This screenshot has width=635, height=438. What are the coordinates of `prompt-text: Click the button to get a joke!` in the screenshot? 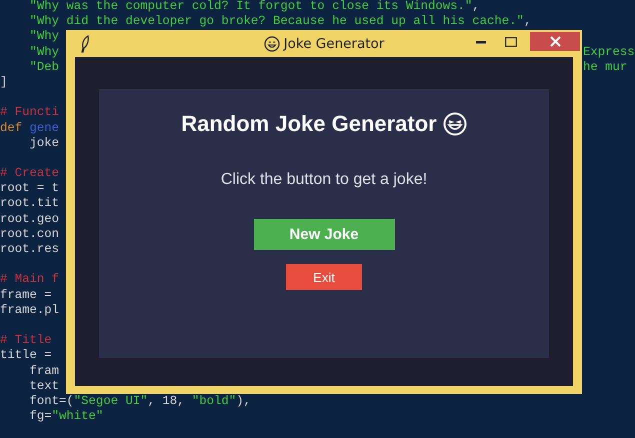 It's located at (324, 180).